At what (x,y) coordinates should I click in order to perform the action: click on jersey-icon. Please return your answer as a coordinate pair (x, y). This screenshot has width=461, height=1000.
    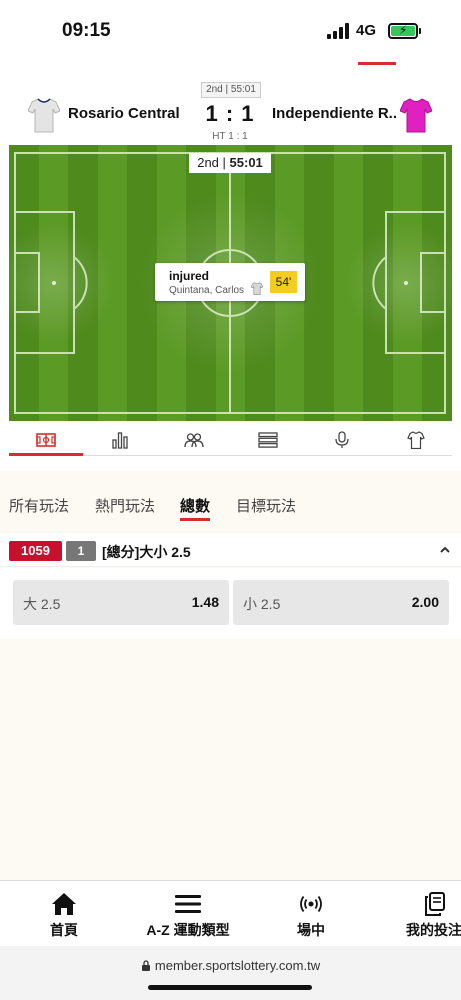
    Looking at the image, I should click on (416, 440).